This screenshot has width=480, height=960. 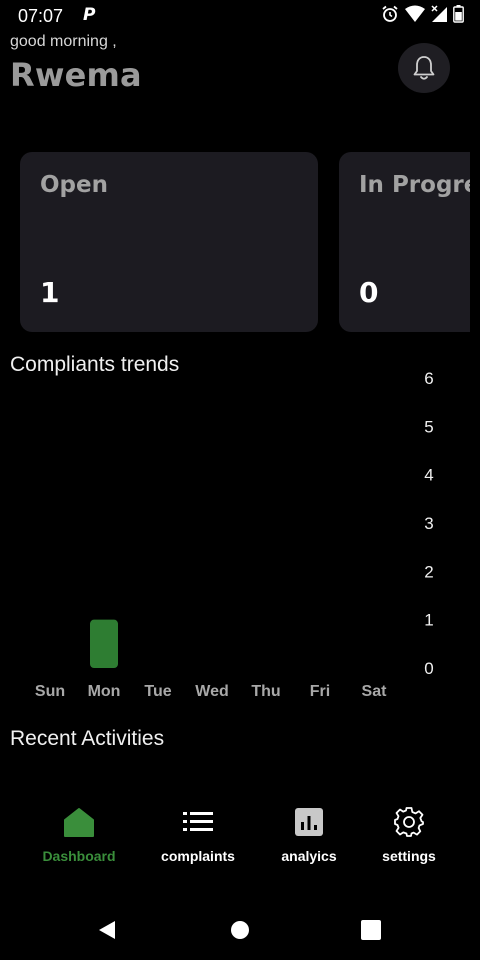 I want to click on recents-button, so click(x=371, y=930).